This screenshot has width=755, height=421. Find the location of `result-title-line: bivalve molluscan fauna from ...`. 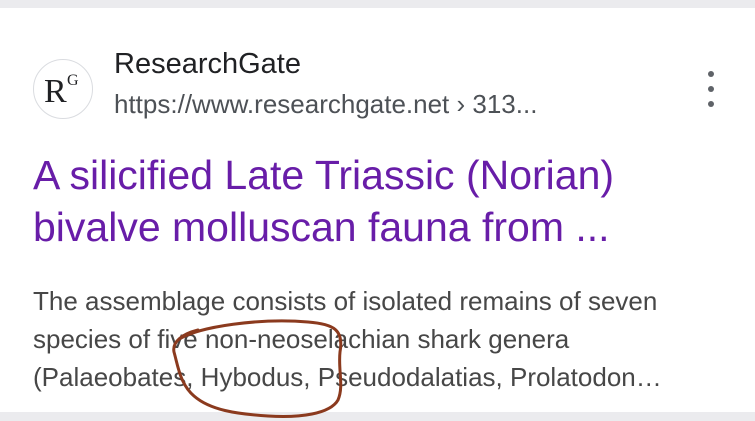

result-title-line: bivalve molluscan fauna from ... is located at coordinates (321, 227).